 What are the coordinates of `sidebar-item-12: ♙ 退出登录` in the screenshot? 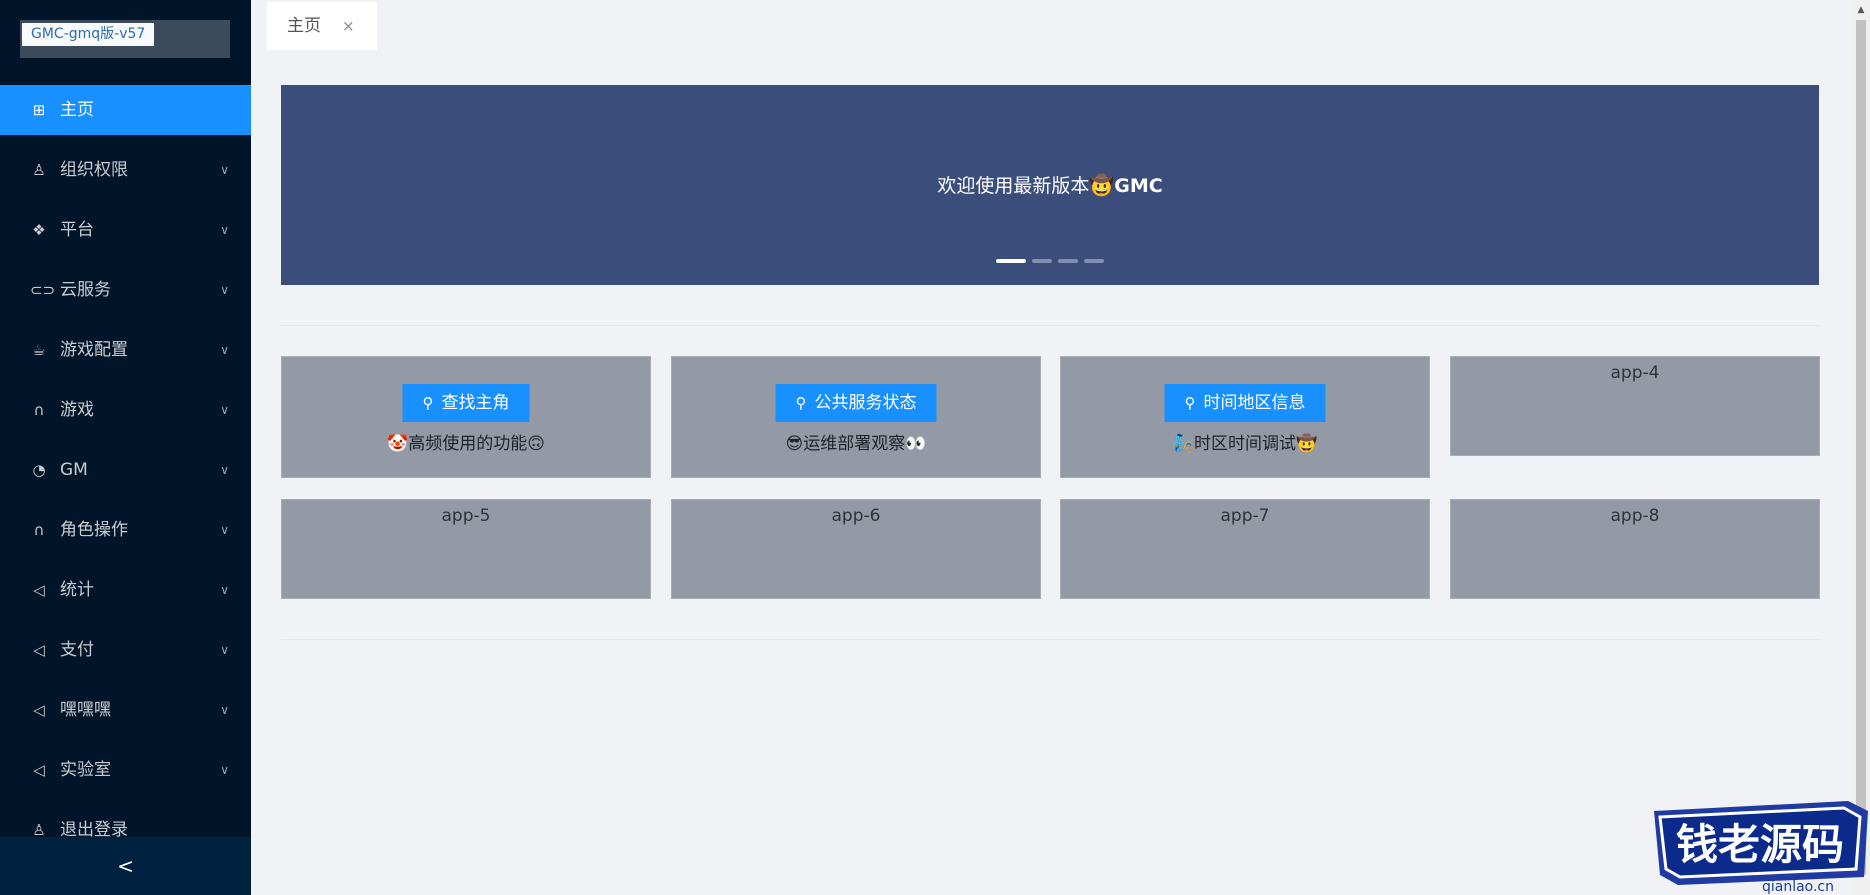 It's located at (125, 821).